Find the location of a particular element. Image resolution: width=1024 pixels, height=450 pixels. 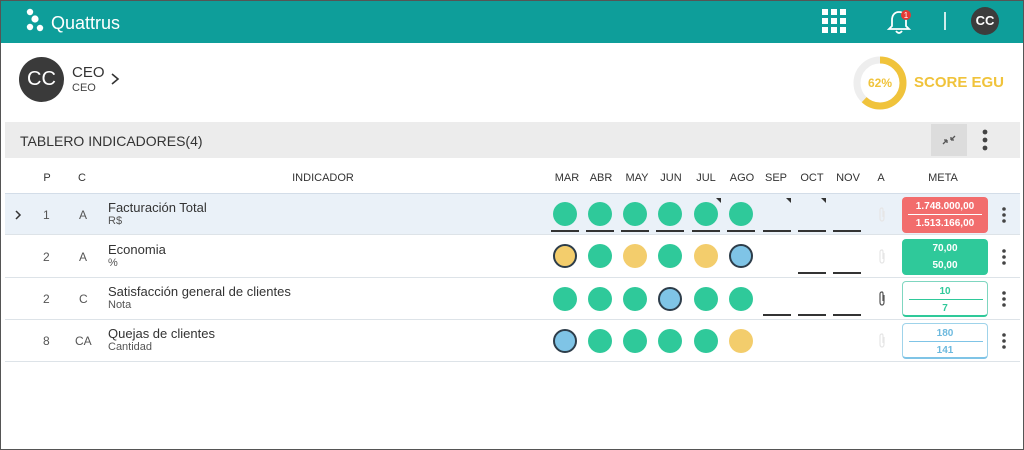

col-header-month: JUL is located at coordinates (706, 178).